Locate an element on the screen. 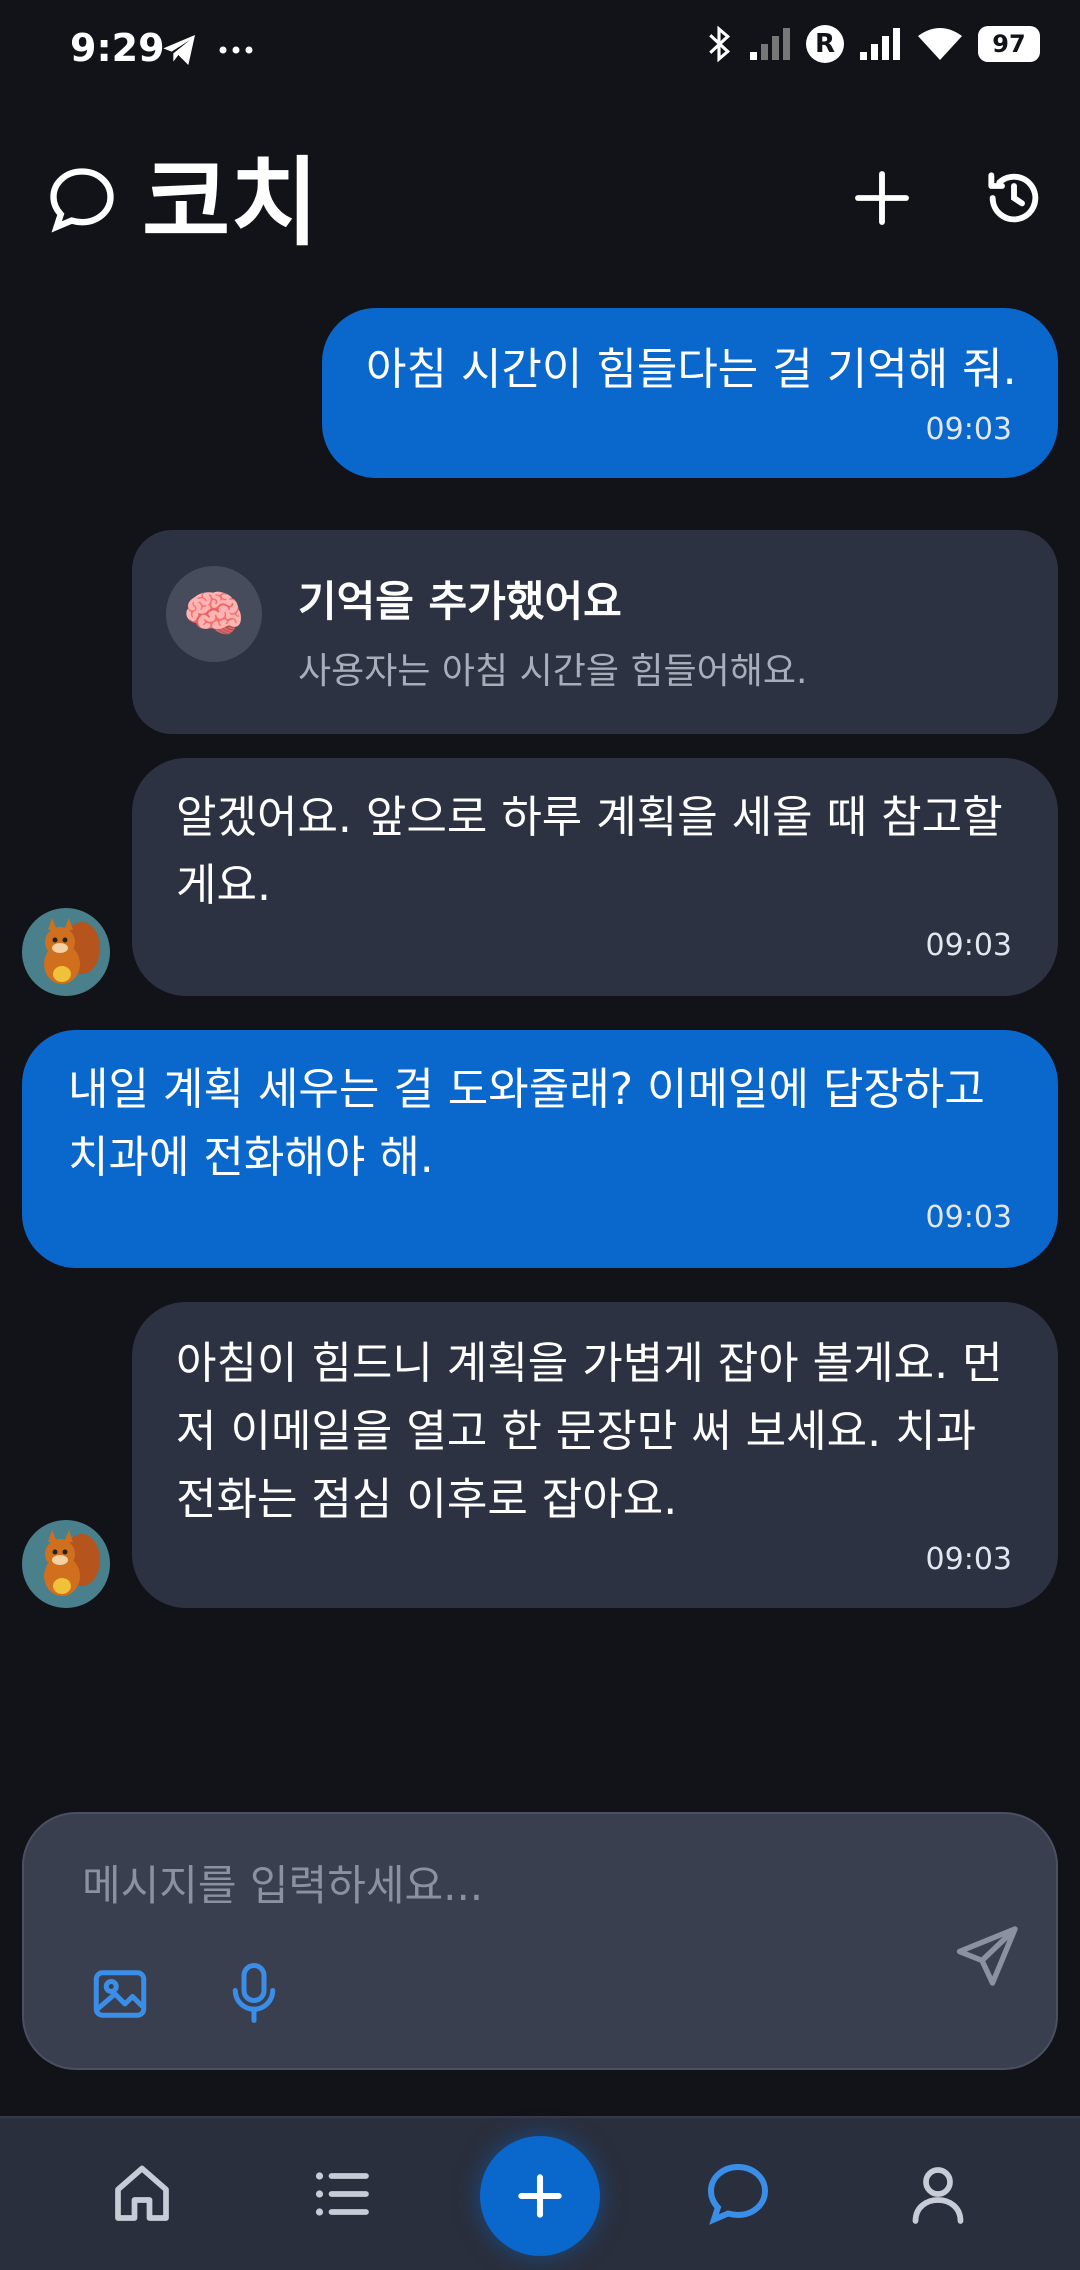 Image resolution: width=1080 pixels, height=2270 pixels. message-line: 아침이 힘드니 계획을 가볍게 잡아 볼게요. 먼 is located at coordinates (589, 1363).